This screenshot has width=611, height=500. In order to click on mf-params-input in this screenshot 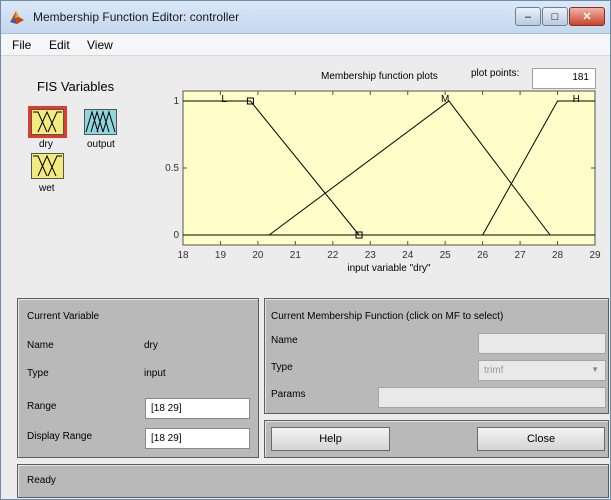, I will do `click(492, 397)`.